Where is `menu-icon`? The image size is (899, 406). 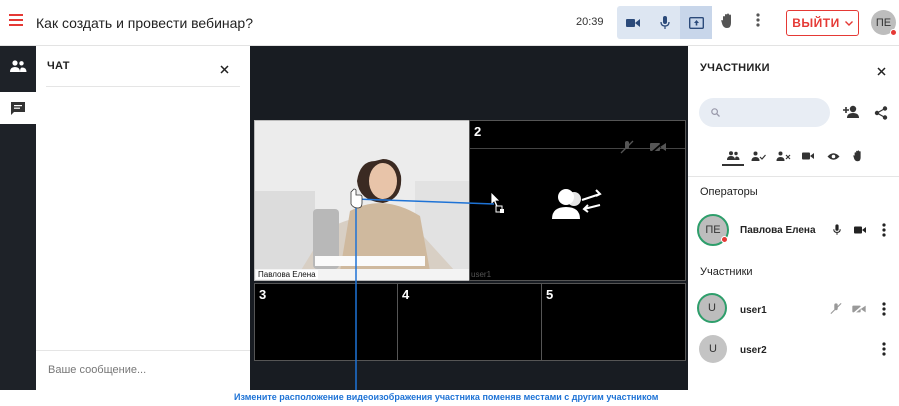
menu-icon is located at coordinates (16, 20).